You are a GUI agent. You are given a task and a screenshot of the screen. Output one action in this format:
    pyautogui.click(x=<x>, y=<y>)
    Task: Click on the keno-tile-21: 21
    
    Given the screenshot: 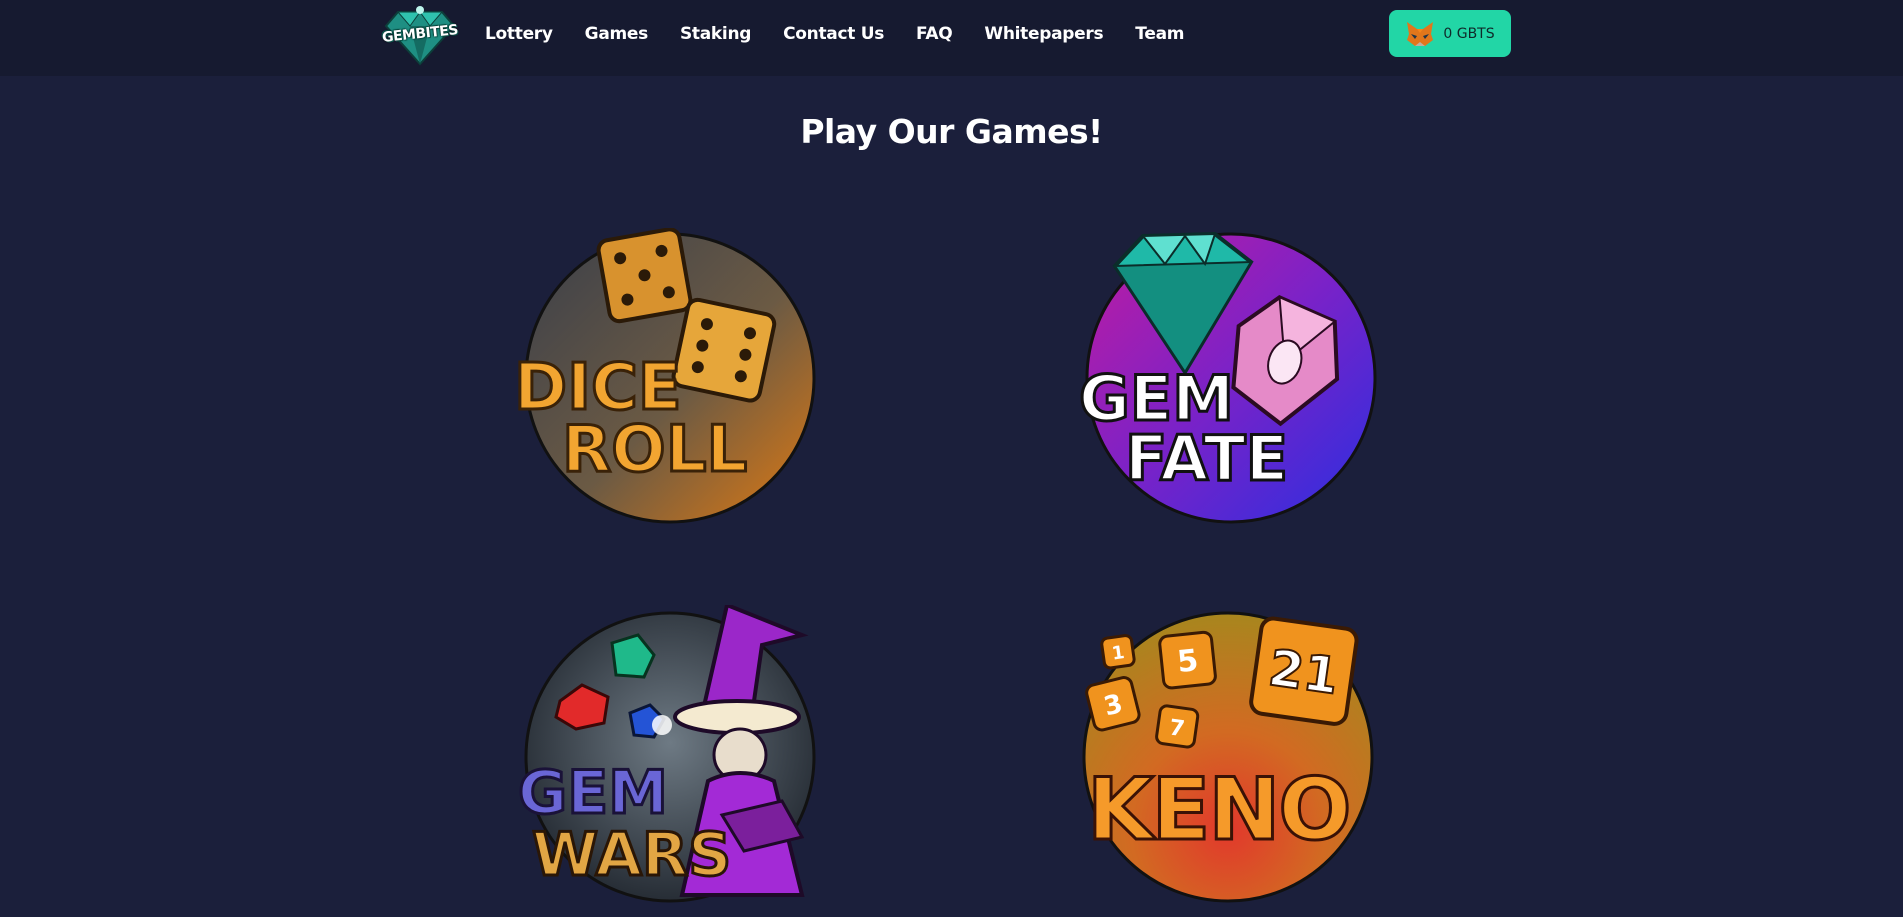 What is the action you would take?
    pyautogui.click(x=1303, y=672)
    